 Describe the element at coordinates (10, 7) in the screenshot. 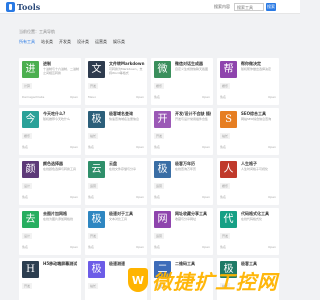

I see `logo-icon` at that location.